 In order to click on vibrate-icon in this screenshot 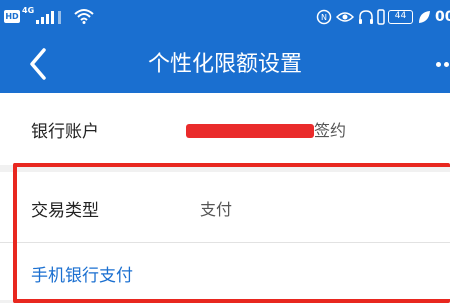, I will do `click(381, 17)`.